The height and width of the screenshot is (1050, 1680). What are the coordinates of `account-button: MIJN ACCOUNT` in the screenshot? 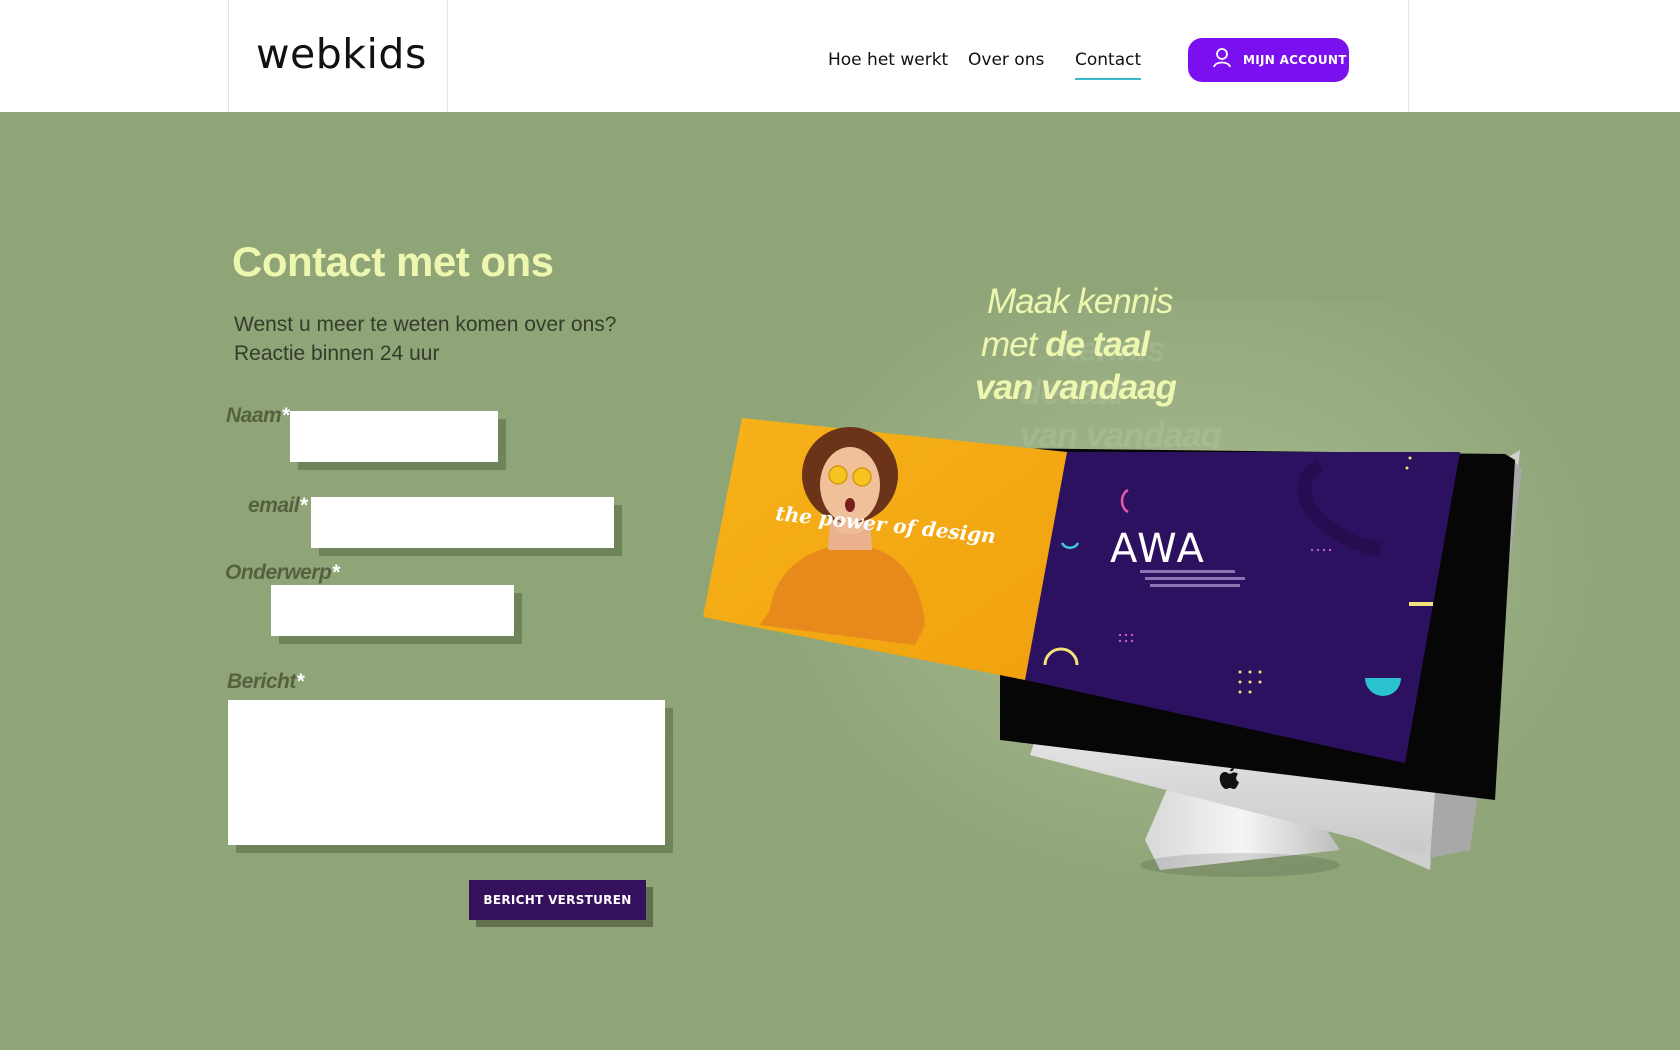 It's located at (1268, 60).